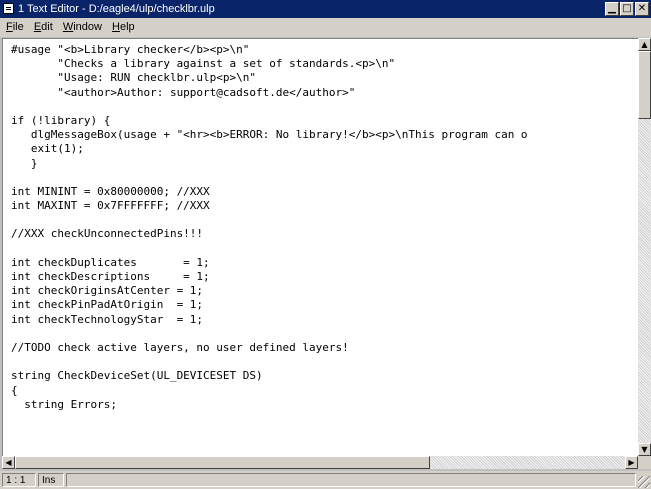 The height and width of the screenshot is (489, 651). Describe the element at coordinates (61, 120) in the screenshot. I see `code-line: if (!library) {` at that location.